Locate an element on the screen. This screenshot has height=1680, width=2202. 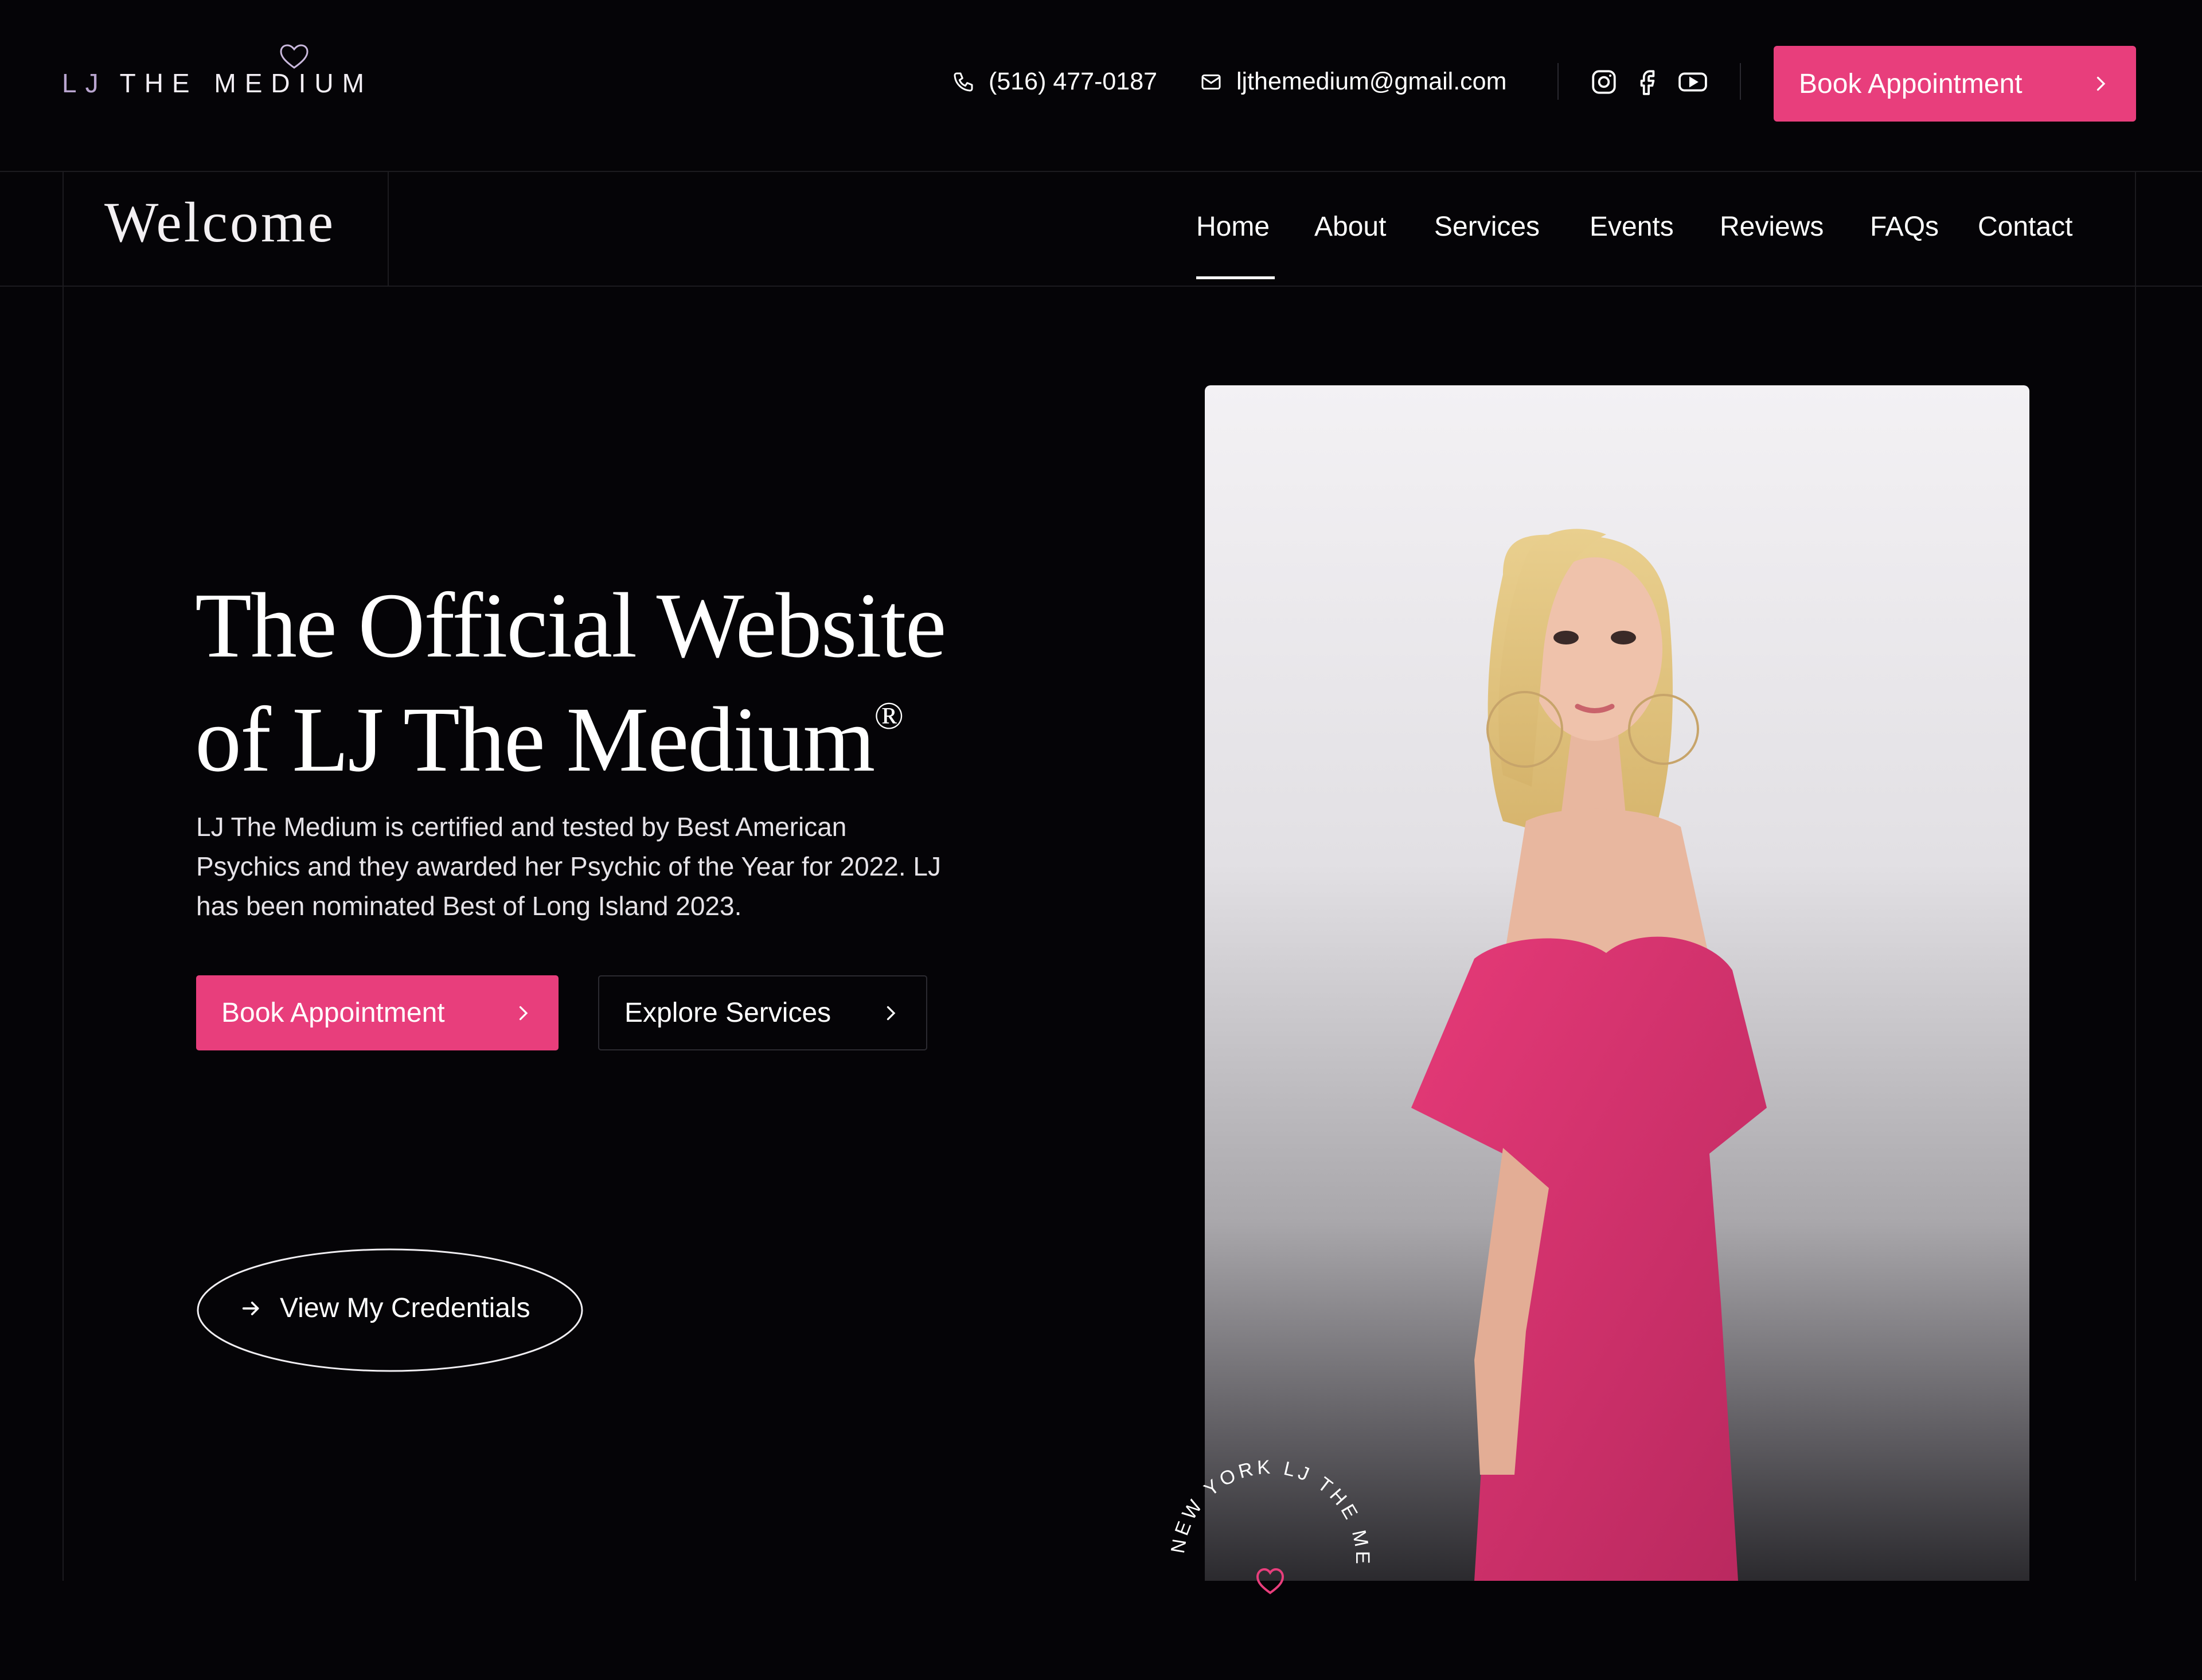
nav-about: About is located at coordinates (1350, 227).